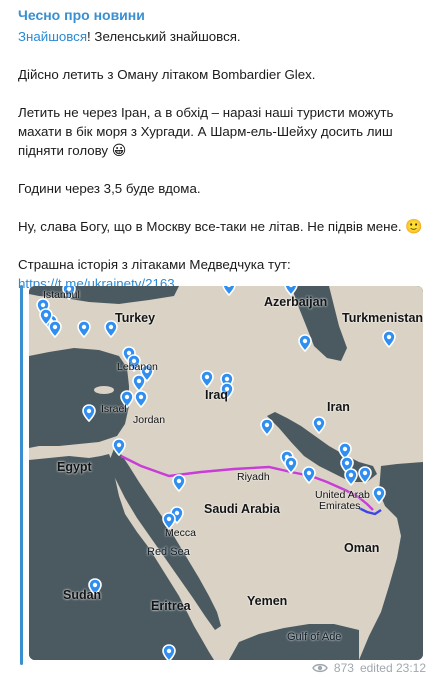 The height and width of the screenshot is (678, 438). Describe the element at coordinates (114, 409) in the screenshot. I see `label-israel: Israel` at that location.